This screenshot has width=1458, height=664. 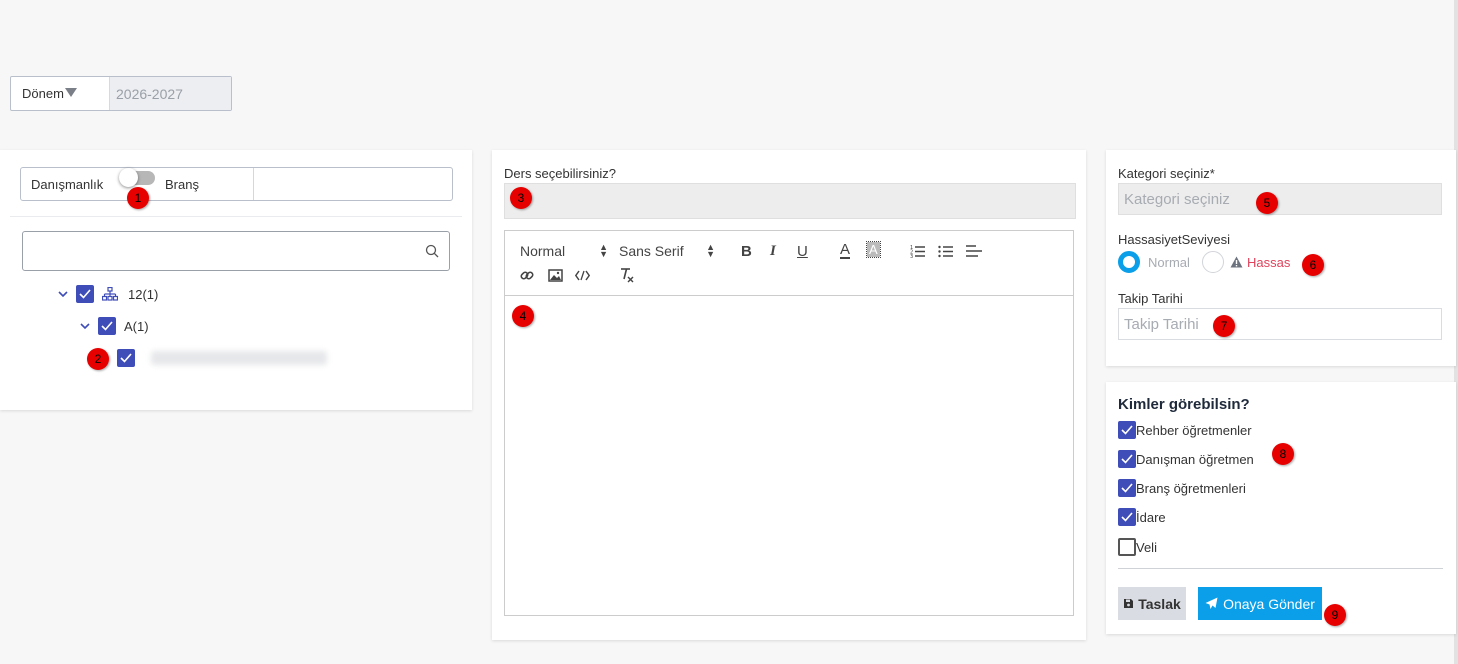 I want to click on category-label: Kategori seçiniz*, so click(x=1166, y=173).